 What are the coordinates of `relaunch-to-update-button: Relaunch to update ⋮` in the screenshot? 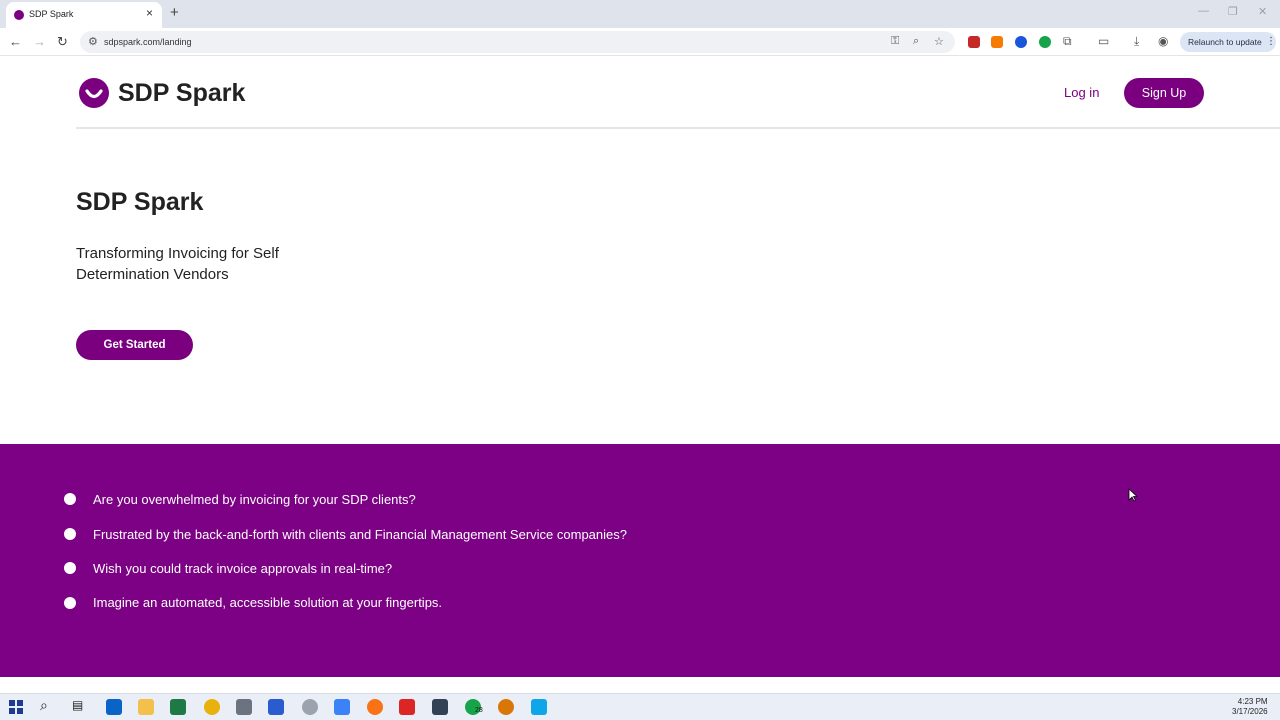 It's located at (1228, 42).